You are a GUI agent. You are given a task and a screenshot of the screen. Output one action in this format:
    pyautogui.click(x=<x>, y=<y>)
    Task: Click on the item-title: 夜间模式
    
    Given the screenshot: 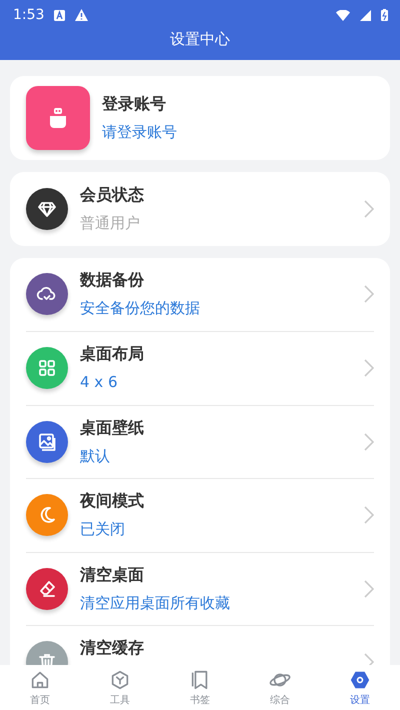 What is the action you would take?
    pyautogui.click(x=112, y=501)
    